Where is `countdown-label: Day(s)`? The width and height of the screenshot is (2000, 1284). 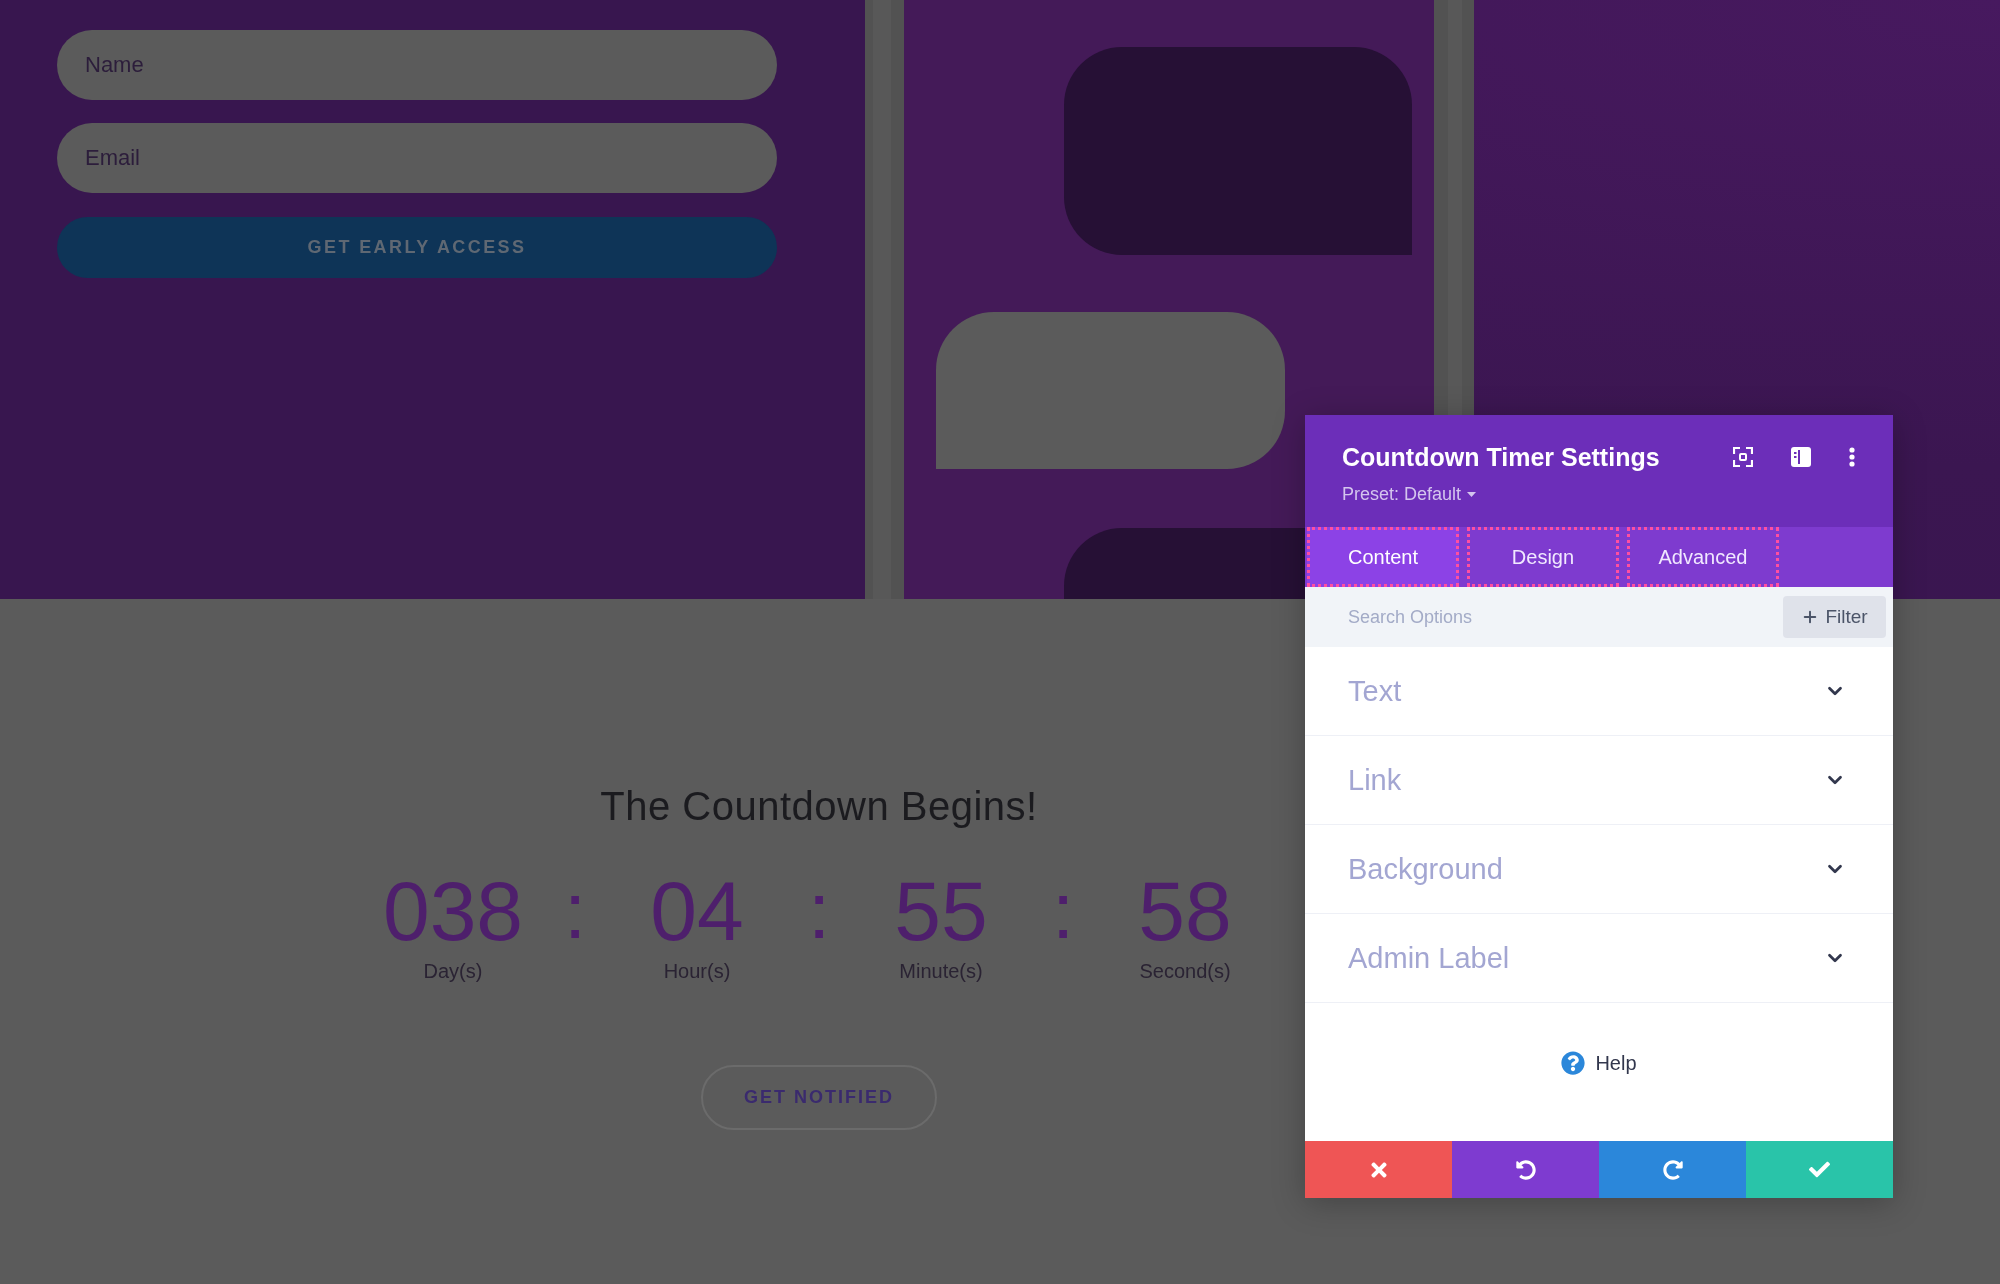
countdown-label: Day(s) is located at coordinates (453, 971).